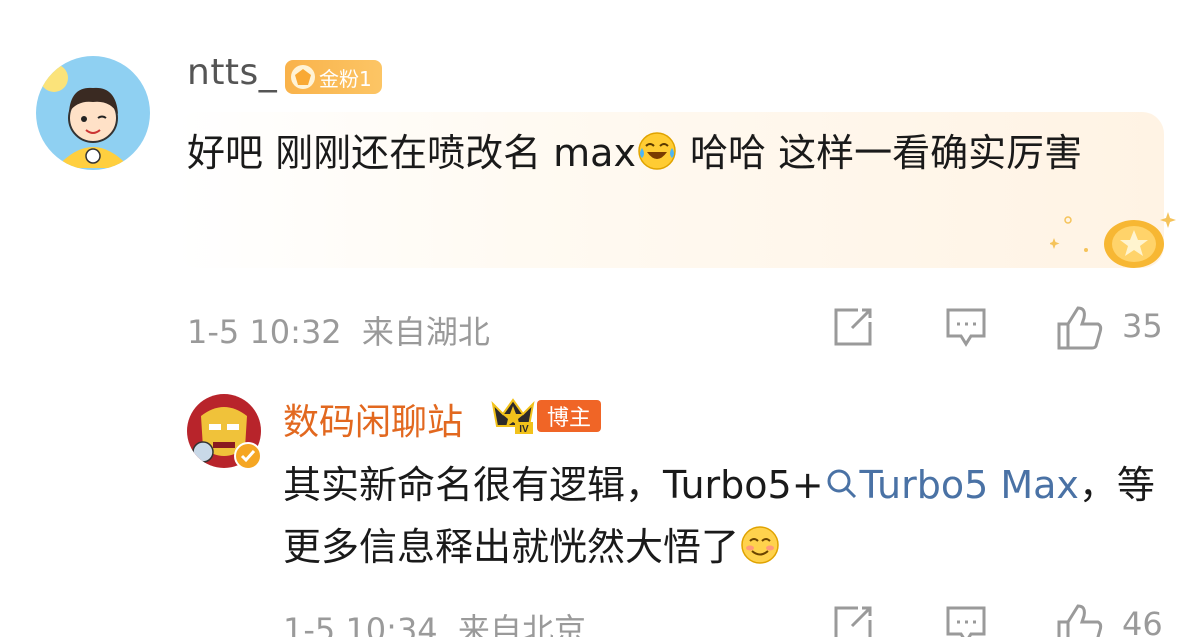  I want to click on verified-badge-icon, so click(248, 456).